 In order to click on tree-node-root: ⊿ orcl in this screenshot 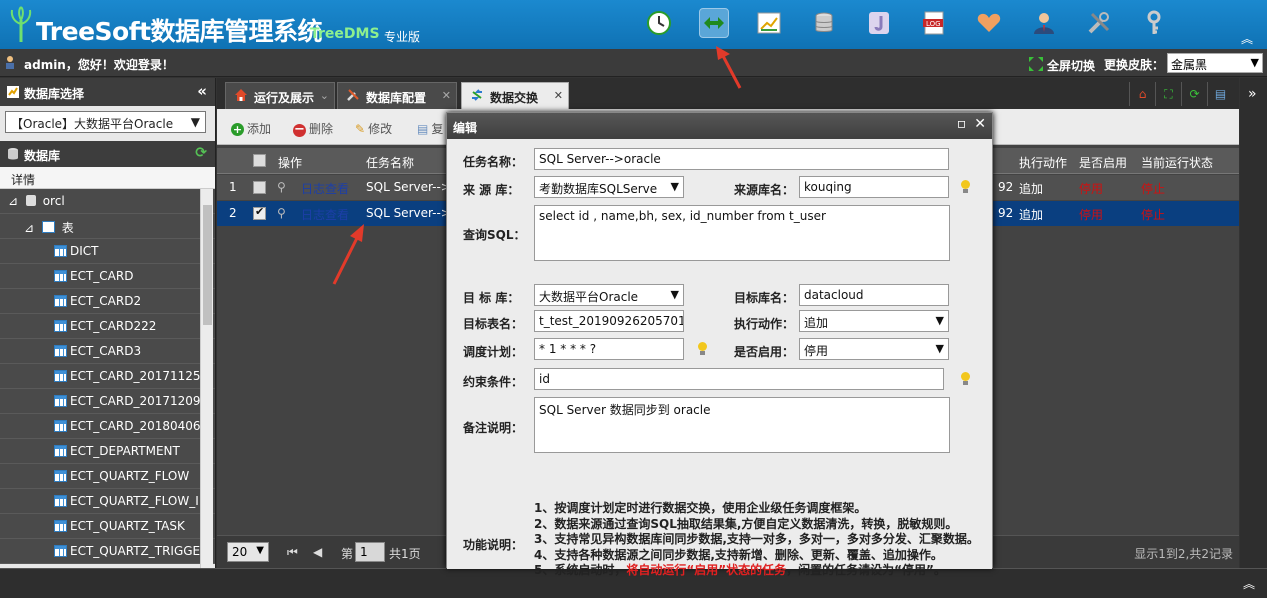, I will do `click(107, 201)`.